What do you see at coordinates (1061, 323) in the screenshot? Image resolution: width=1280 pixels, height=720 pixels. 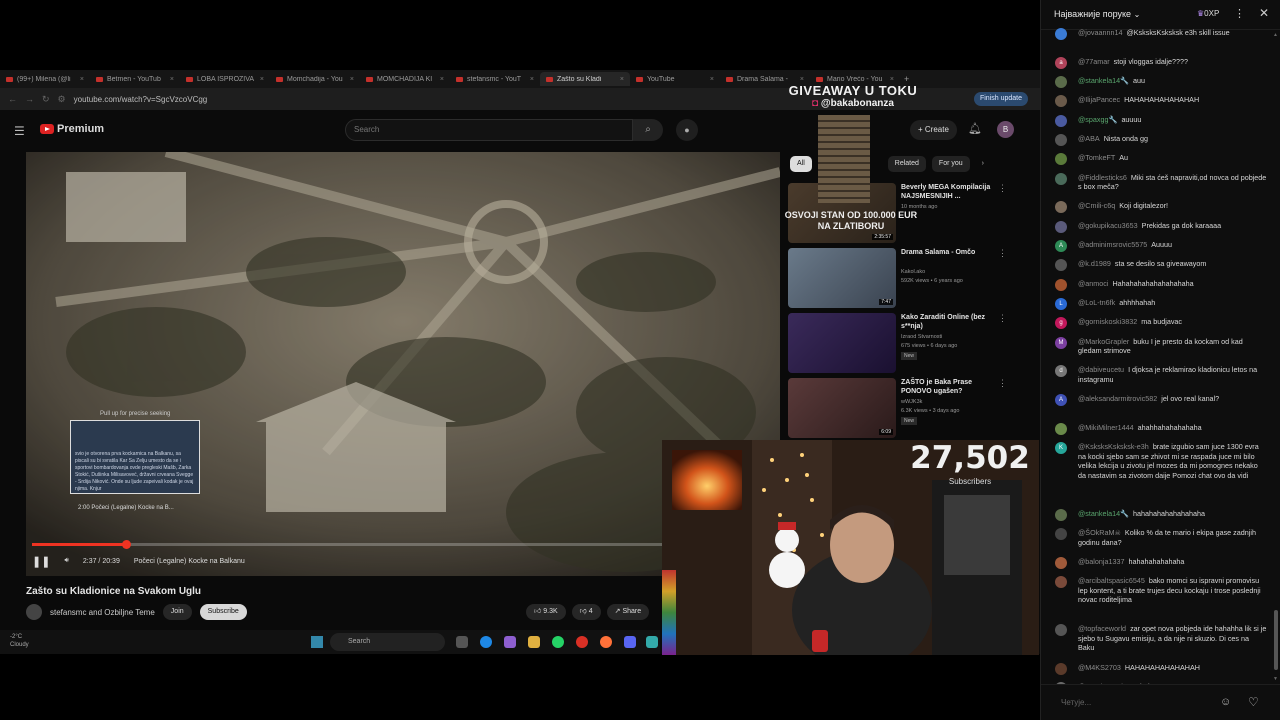 I see `user-avatar: g` at bounding box center [1061, 323].